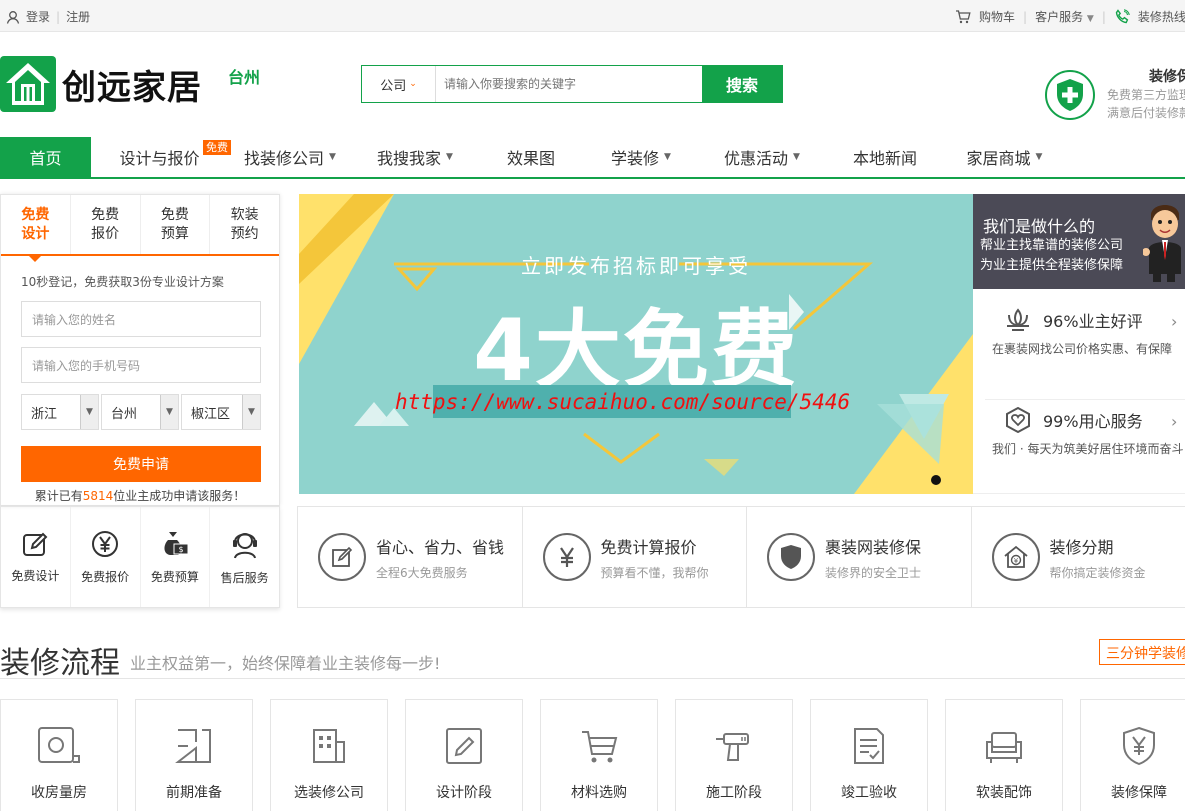 The image size is (1185, 811). Describe the element at coordinates (1093, 421) in the screenshot. I see `service-title: 99%用心服务` at that location.